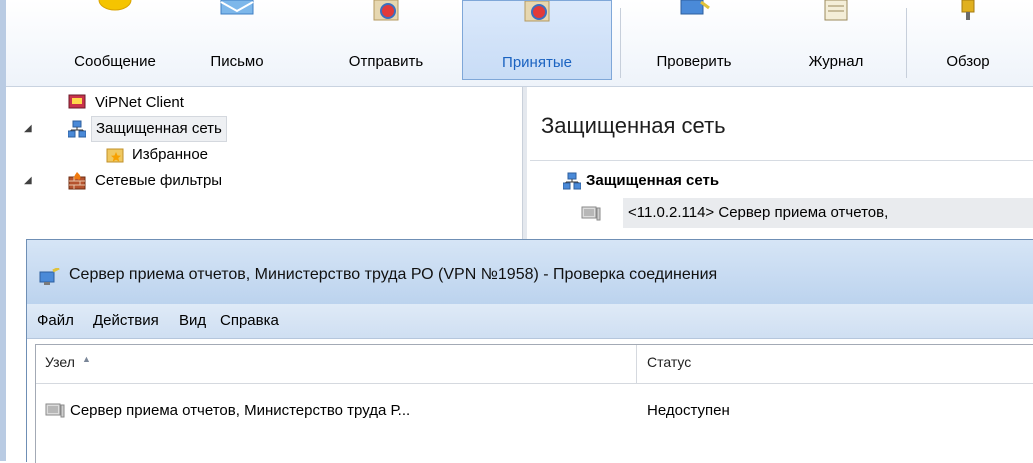 The height and width of the screenshot is (463, 1033). Describe the element at coordinates (159, 180) in the screenshot. I see `tree-item-label: Сетевые фильтры` at that location.